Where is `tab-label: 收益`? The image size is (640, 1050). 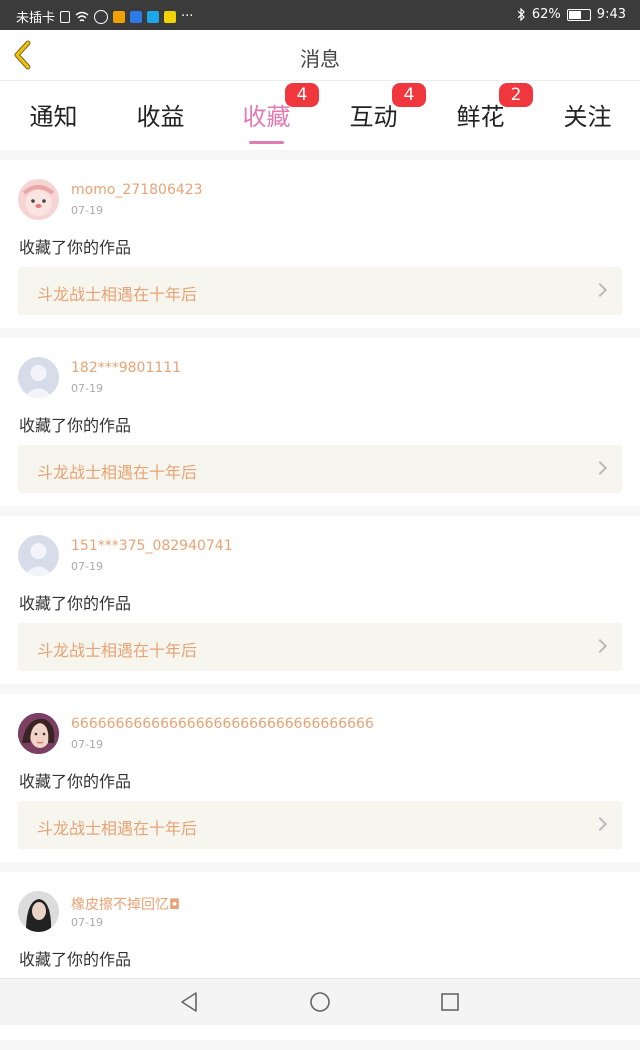
tab-label: 收益 is located at coordinates (160, 117).